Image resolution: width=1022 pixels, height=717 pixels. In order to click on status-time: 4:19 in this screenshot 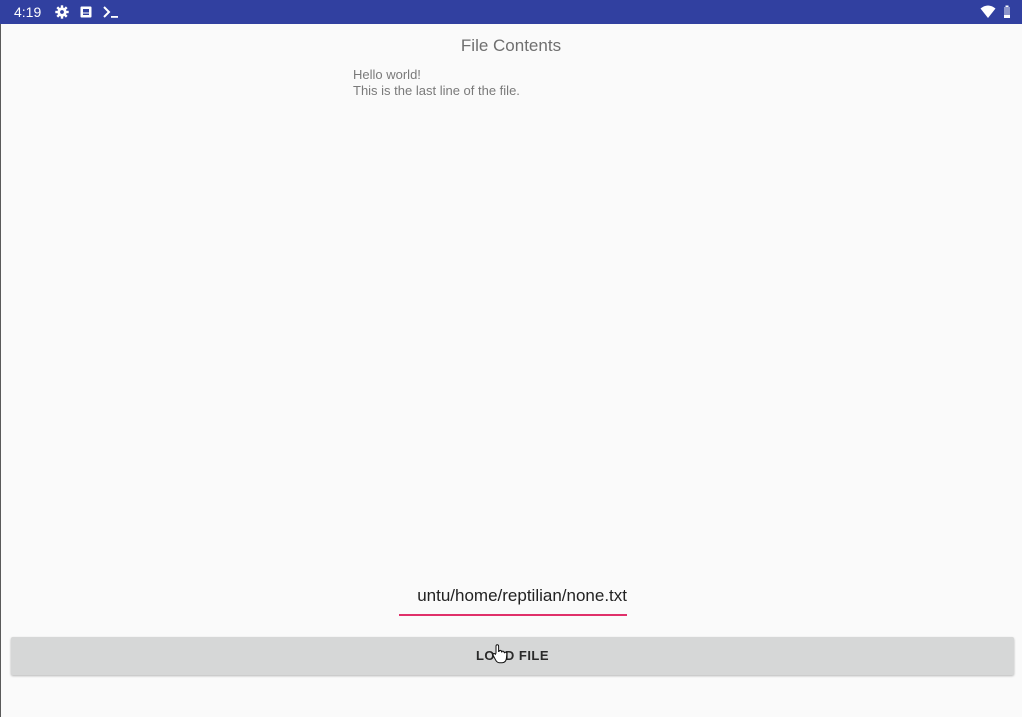, I will do `click(28, 12)`.